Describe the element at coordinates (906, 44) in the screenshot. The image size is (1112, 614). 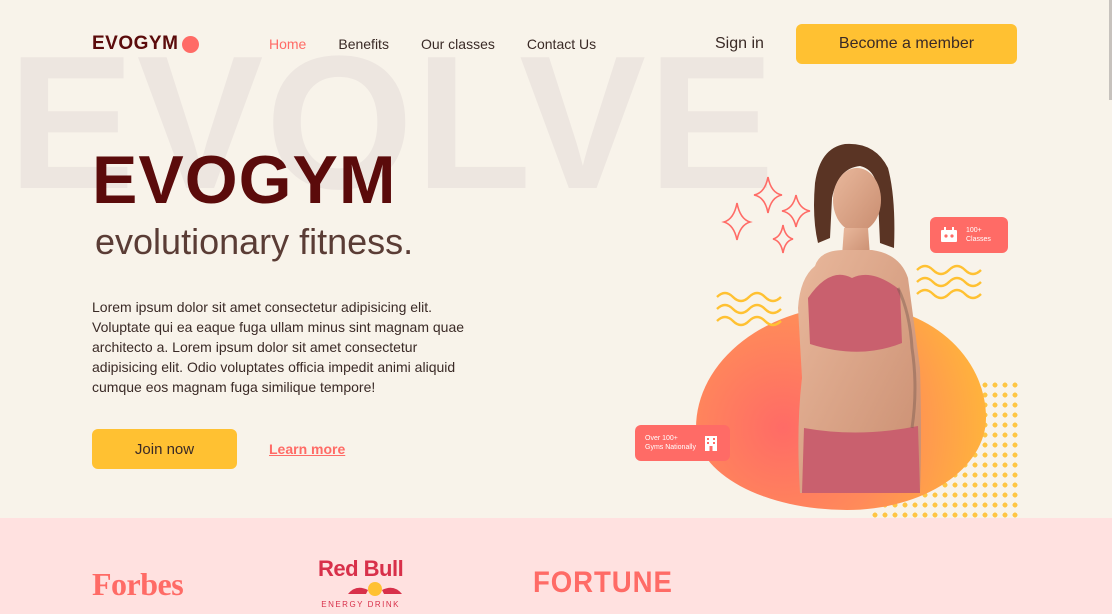
I see `become-member-button: Become a member` at that location.